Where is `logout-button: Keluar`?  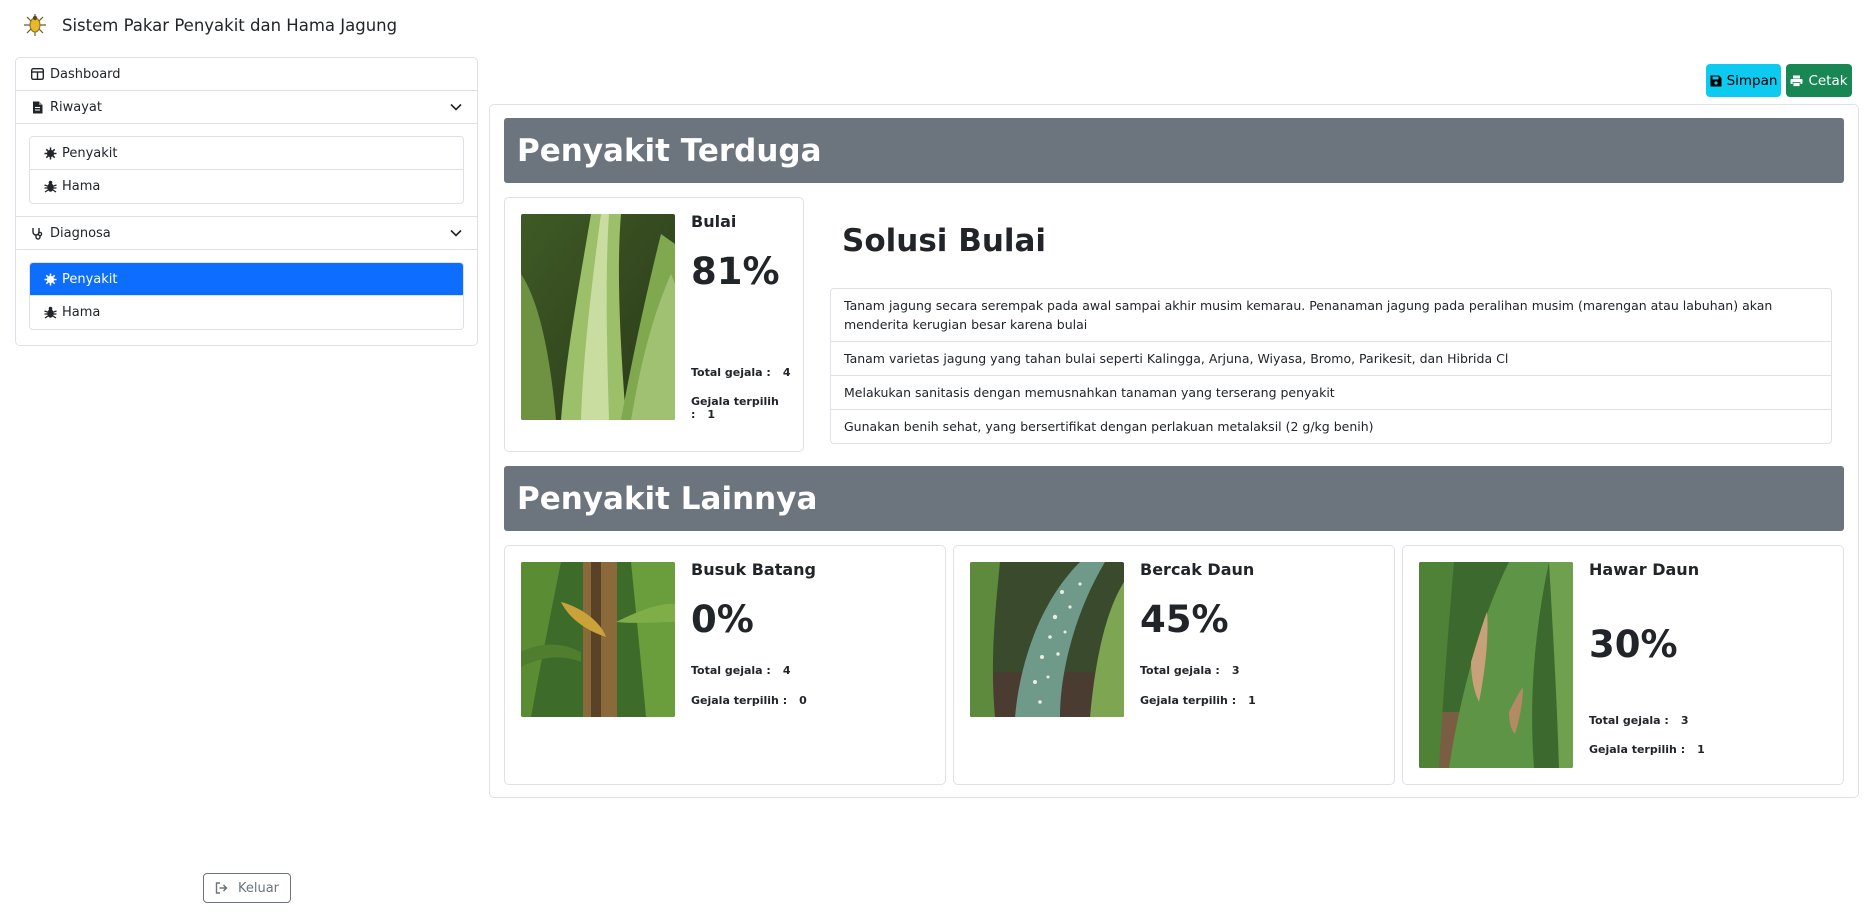 logout-button: Keluar is located at coordinates (247, 888).